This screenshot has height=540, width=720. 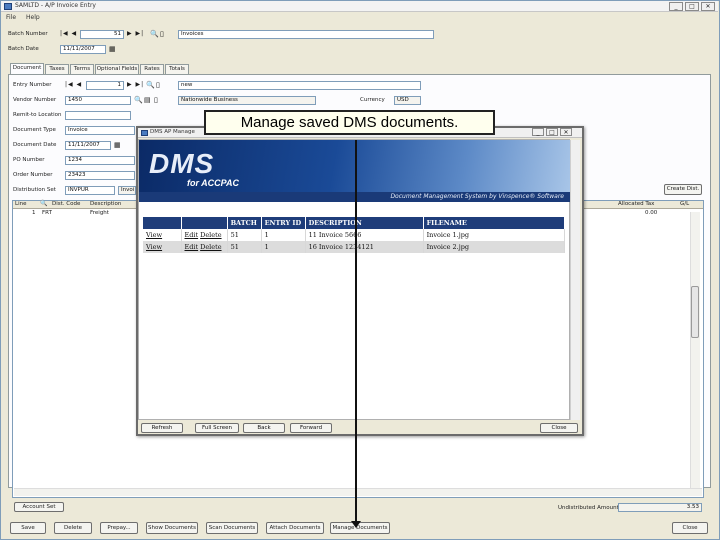 What do you see at coordinates (11, 17) in the screenshot?
I see `menu-file: File` at bounding box center [11, 17].